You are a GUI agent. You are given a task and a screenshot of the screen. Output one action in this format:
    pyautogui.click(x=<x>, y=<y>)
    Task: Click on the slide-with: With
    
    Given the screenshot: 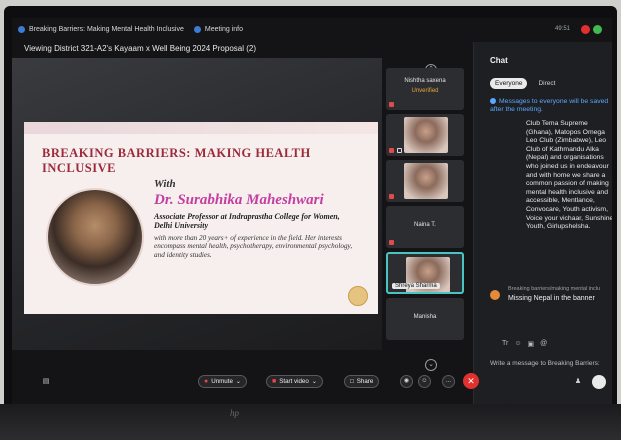 What is the action you would take?
    pyautogui.click(x=165, y=184)
    